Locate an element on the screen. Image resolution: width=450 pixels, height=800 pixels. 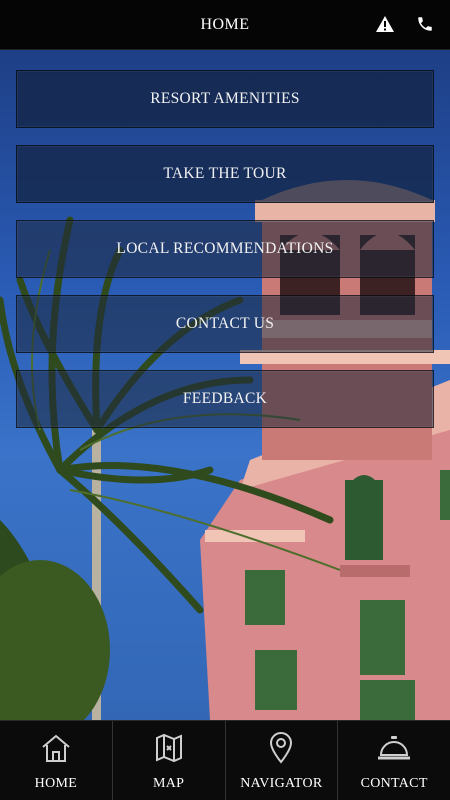
tab-navigator-label: NAVIGATOR is located at coordinates (281, 783).